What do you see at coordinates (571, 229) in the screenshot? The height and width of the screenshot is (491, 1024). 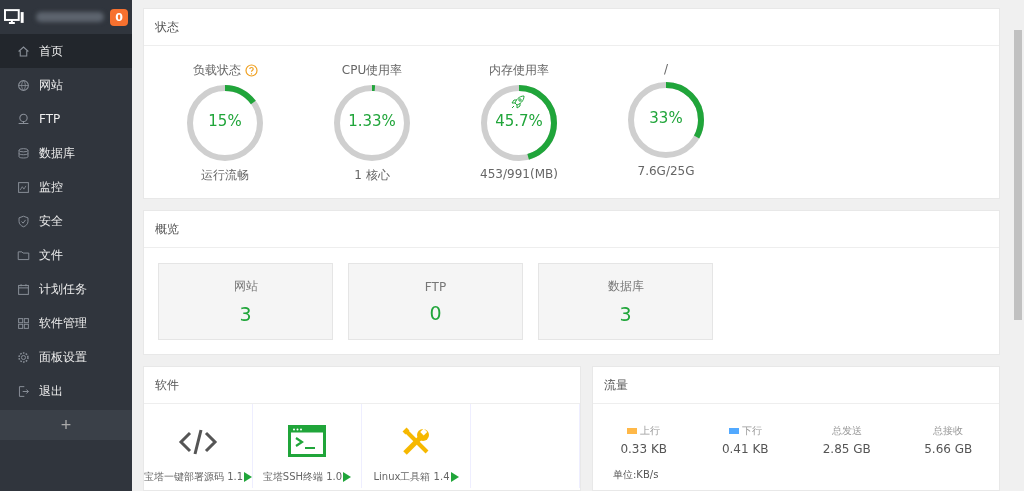 I see `card-title: 概览` at bounding box center [571, 229].